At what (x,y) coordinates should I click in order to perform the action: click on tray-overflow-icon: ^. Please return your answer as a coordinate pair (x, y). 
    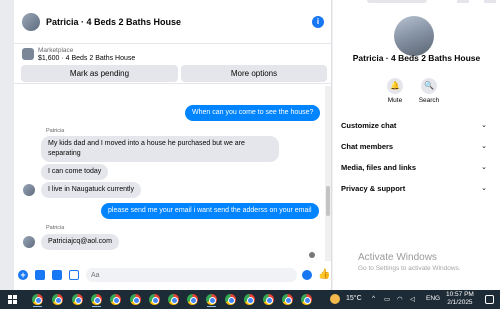
    Looking at the image, I should click on (373, 298).